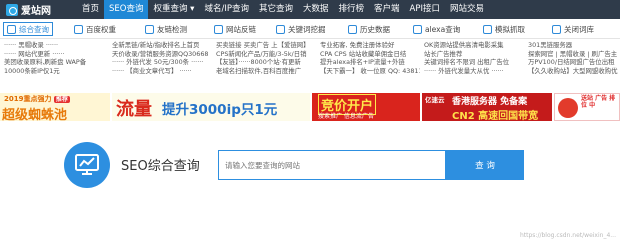  I want to click on banner-ad-slot: 送站 广告 排位 中, so click(587, 107).